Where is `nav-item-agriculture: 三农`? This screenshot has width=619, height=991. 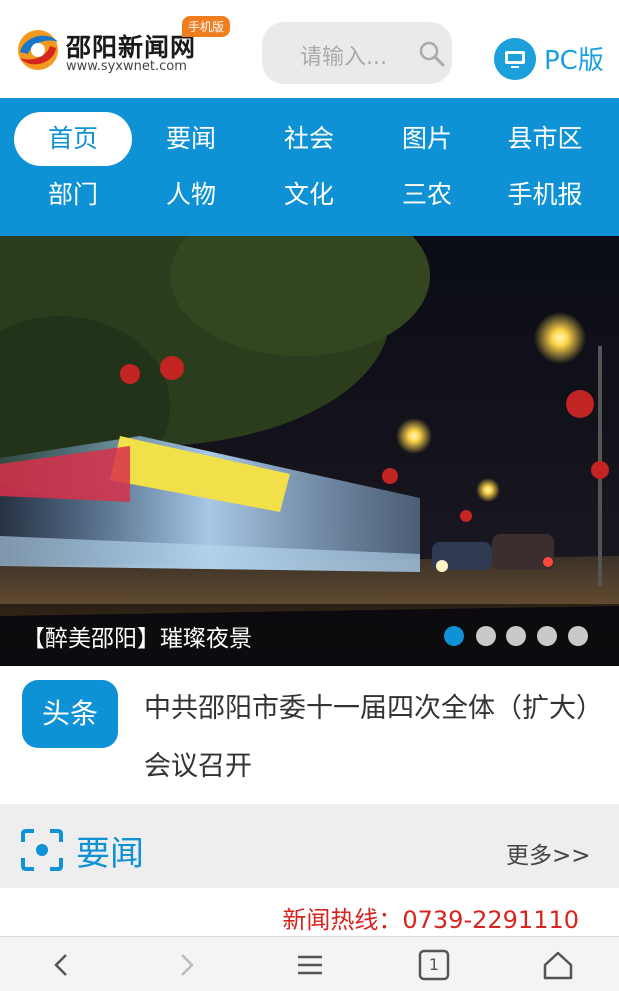
nav-item-agriculture: 三农 is located at coordinates (427, 195).